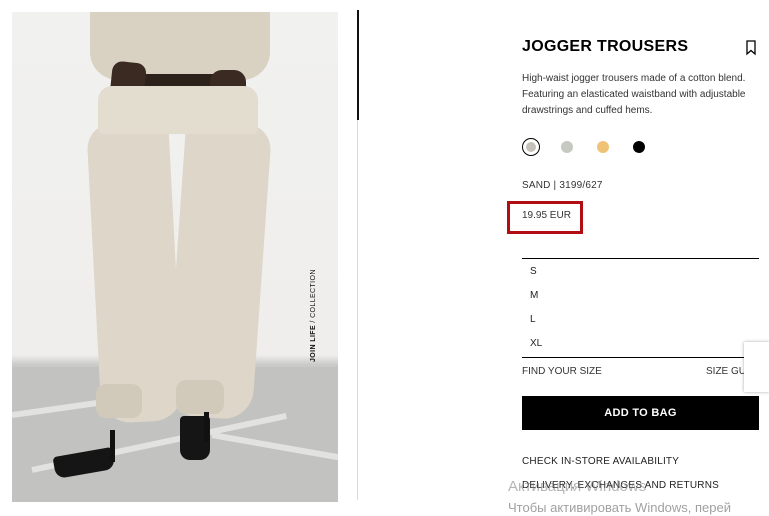 This screenshot has width=769, height=516. I want to click on photo-heel-left, so click(112, 446).